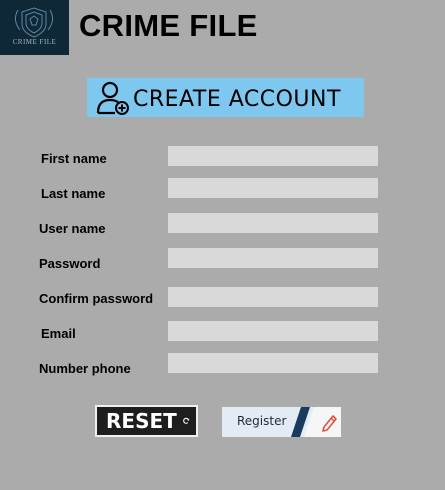  Describe the element at coordinates (273, 297) in the screenshot. I see `confirm-password-input` at that location.